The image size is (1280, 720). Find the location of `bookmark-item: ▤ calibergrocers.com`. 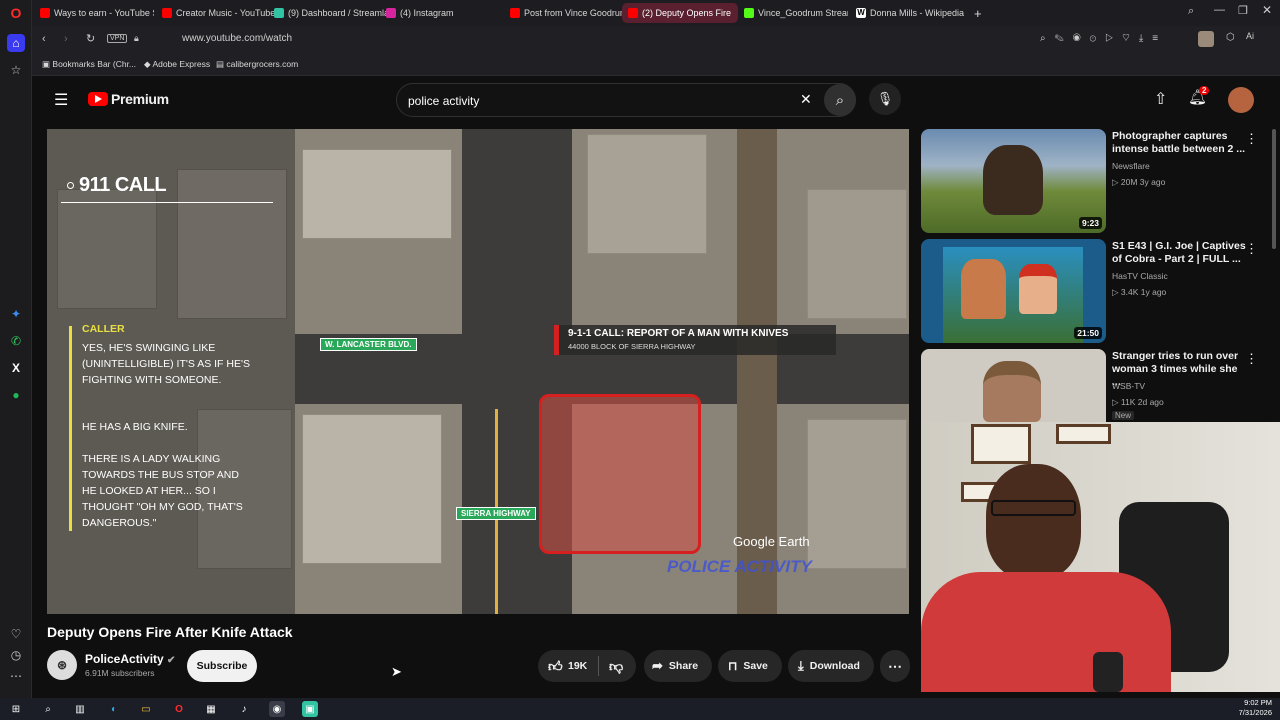

bookmark-item: ▤ calibergrocers.com is located at coordinates (257, 64).